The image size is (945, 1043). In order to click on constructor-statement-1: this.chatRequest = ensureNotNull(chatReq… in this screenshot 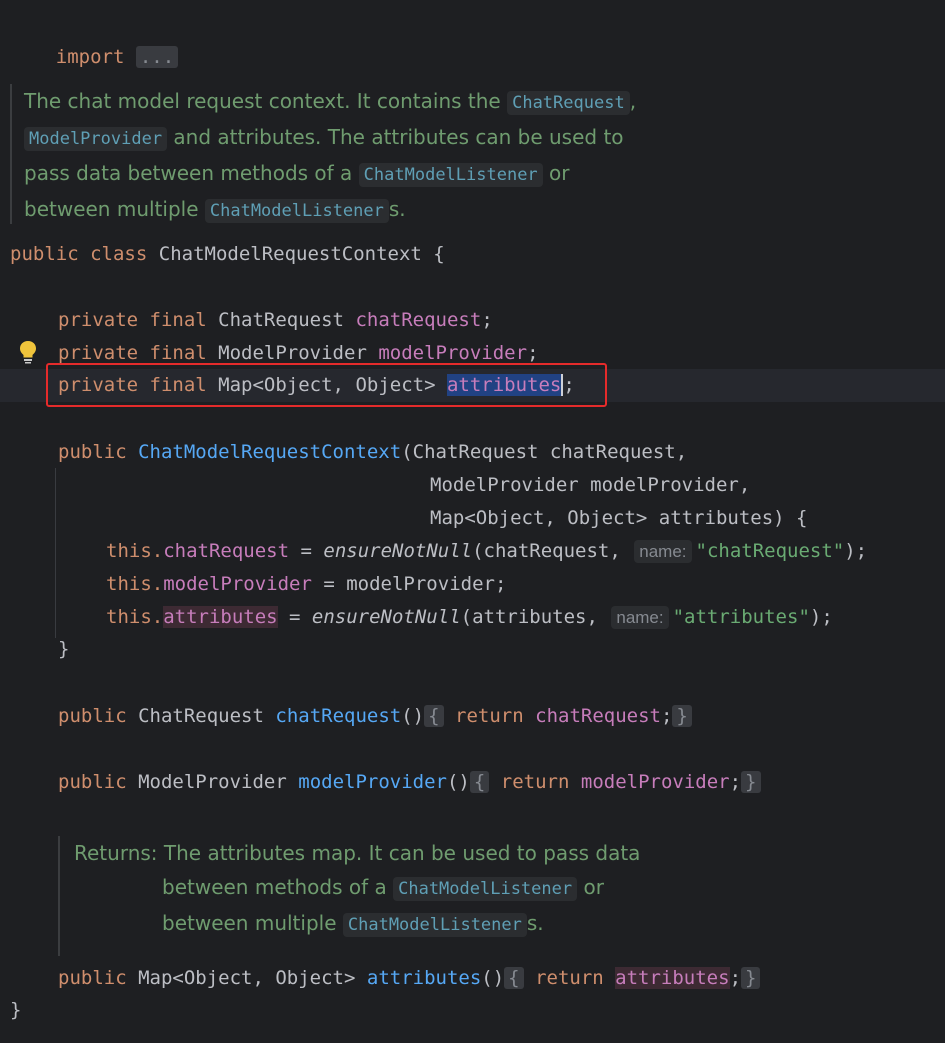, I will do `click(487, 551)`.